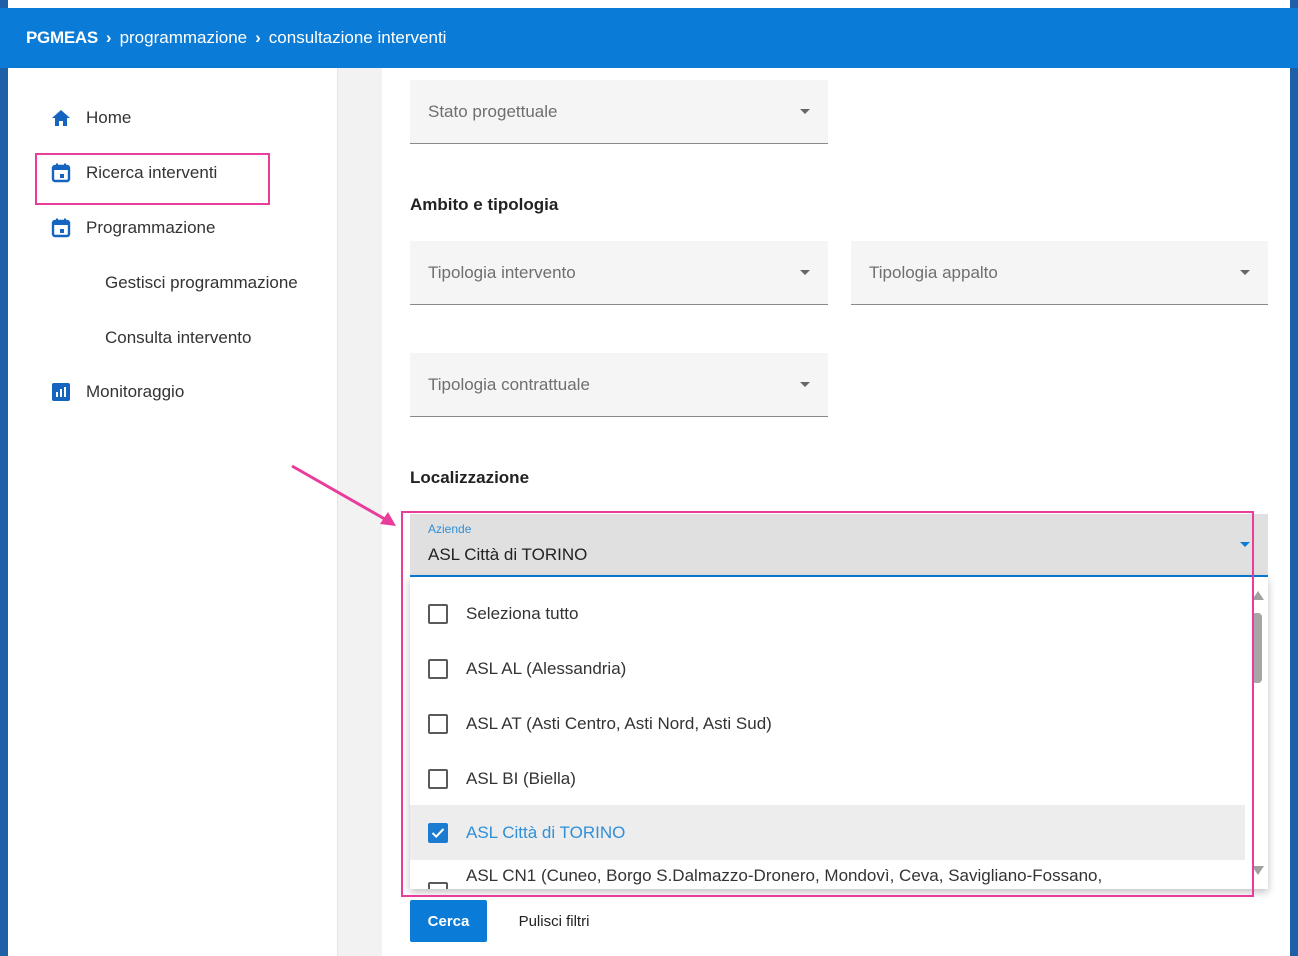 Image resolution: width=1298 pixels, height=956 pixels. I want to click on option-asl-citta-di-torino: ASL Città di TORINO, so click(827, 832).